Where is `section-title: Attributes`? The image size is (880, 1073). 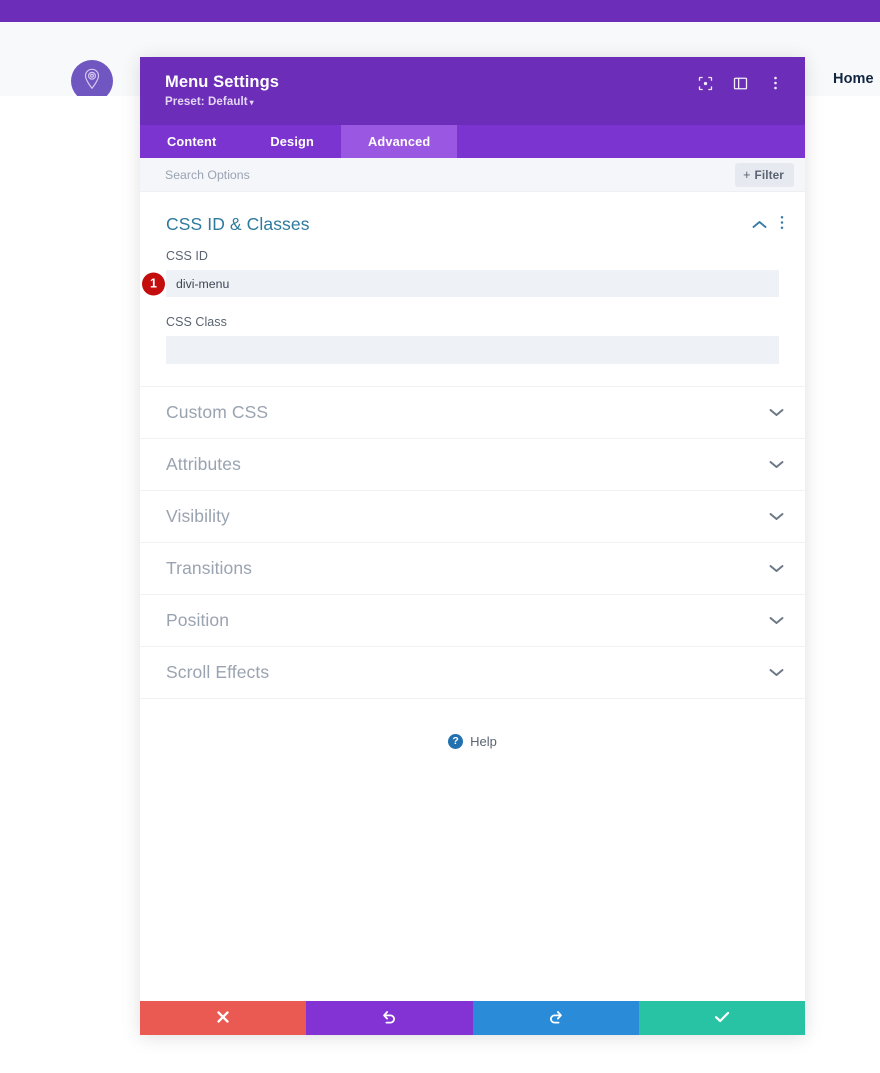 section-title: Attributes is located at coordinates (203, 464).